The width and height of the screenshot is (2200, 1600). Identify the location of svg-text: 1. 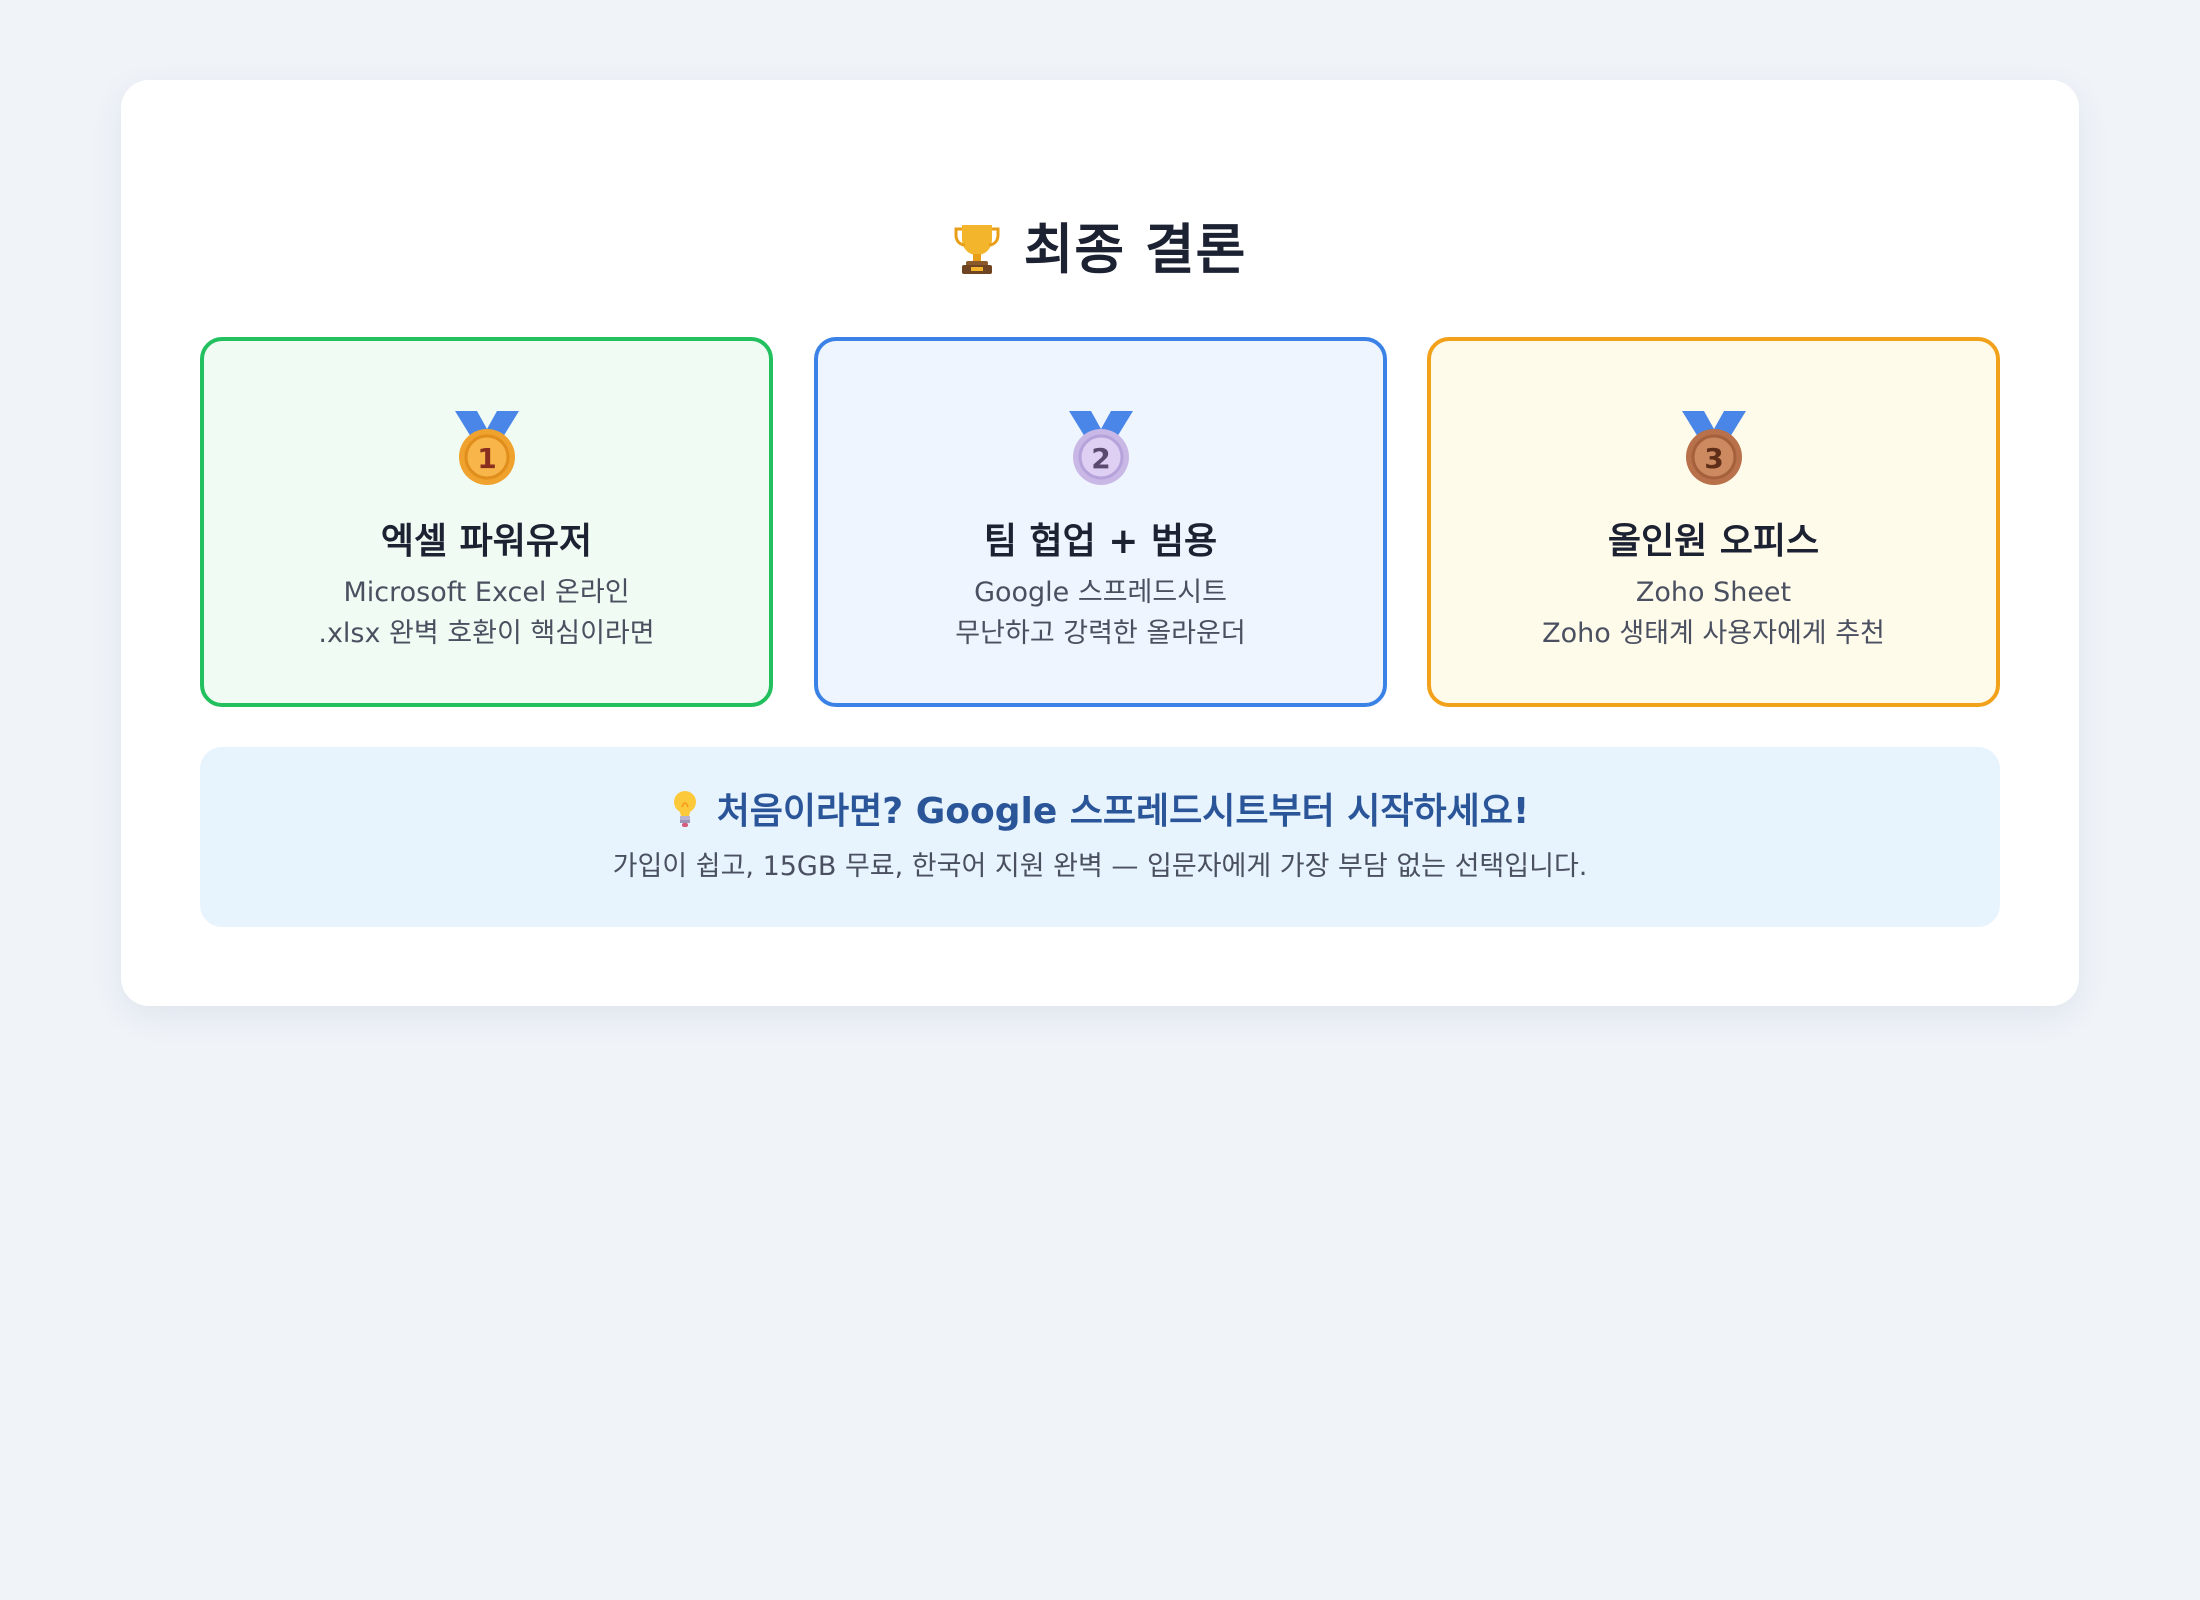
(486, 458).